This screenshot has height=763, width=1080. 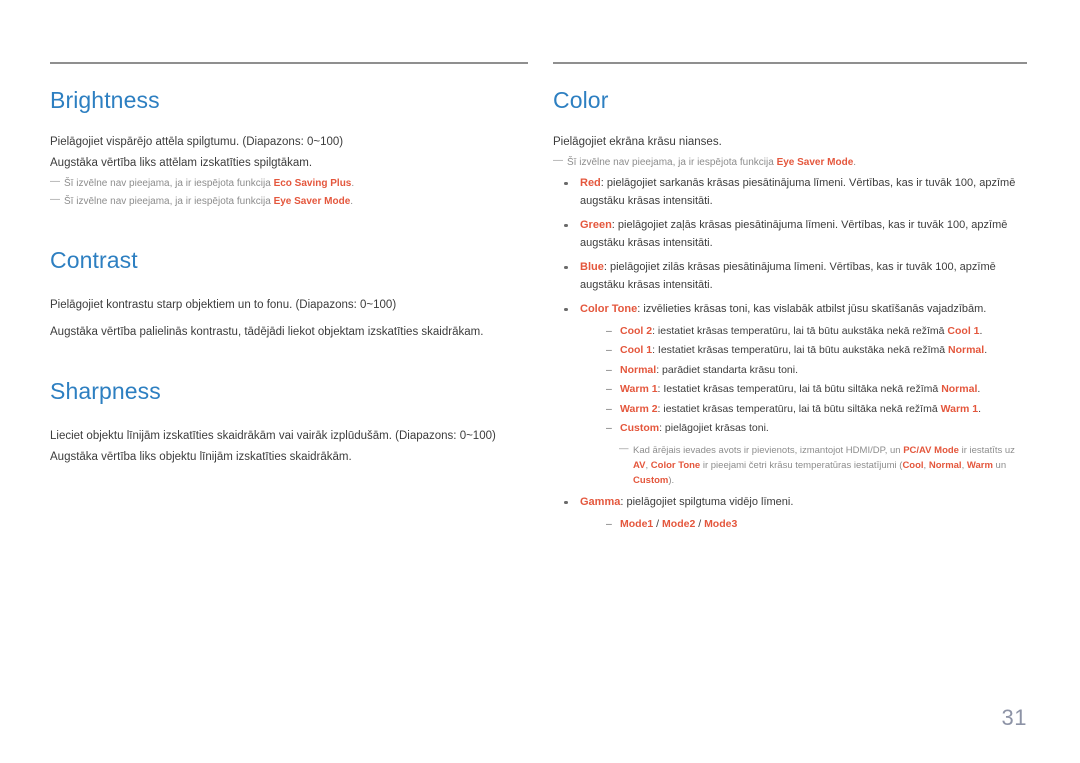 What do you see at coordinates (636, 330) in the screenshot?
I see `sub-label-cool-2: Cool 2` at bounding box center [636, 330].